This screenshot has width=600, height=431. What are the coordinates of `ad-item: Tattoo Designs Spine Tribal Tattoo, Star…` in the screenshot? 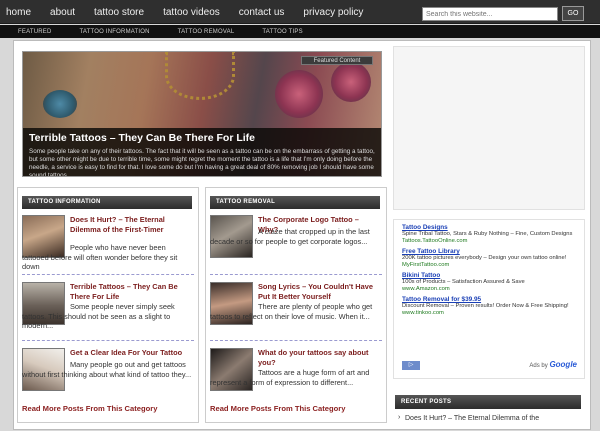 It's located at (489, 234).